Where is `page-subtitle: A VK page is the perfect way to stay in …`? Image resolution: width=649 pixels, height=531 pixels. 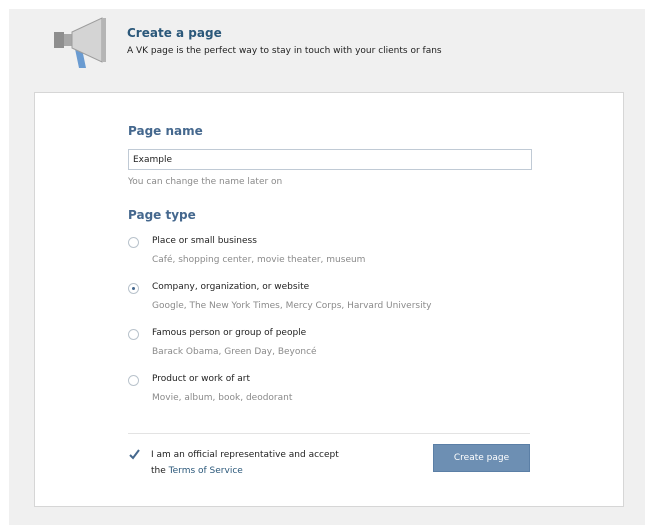 page-subtitle: A VK page is the perfect way to stay in … is located at coordinates (284, 51).